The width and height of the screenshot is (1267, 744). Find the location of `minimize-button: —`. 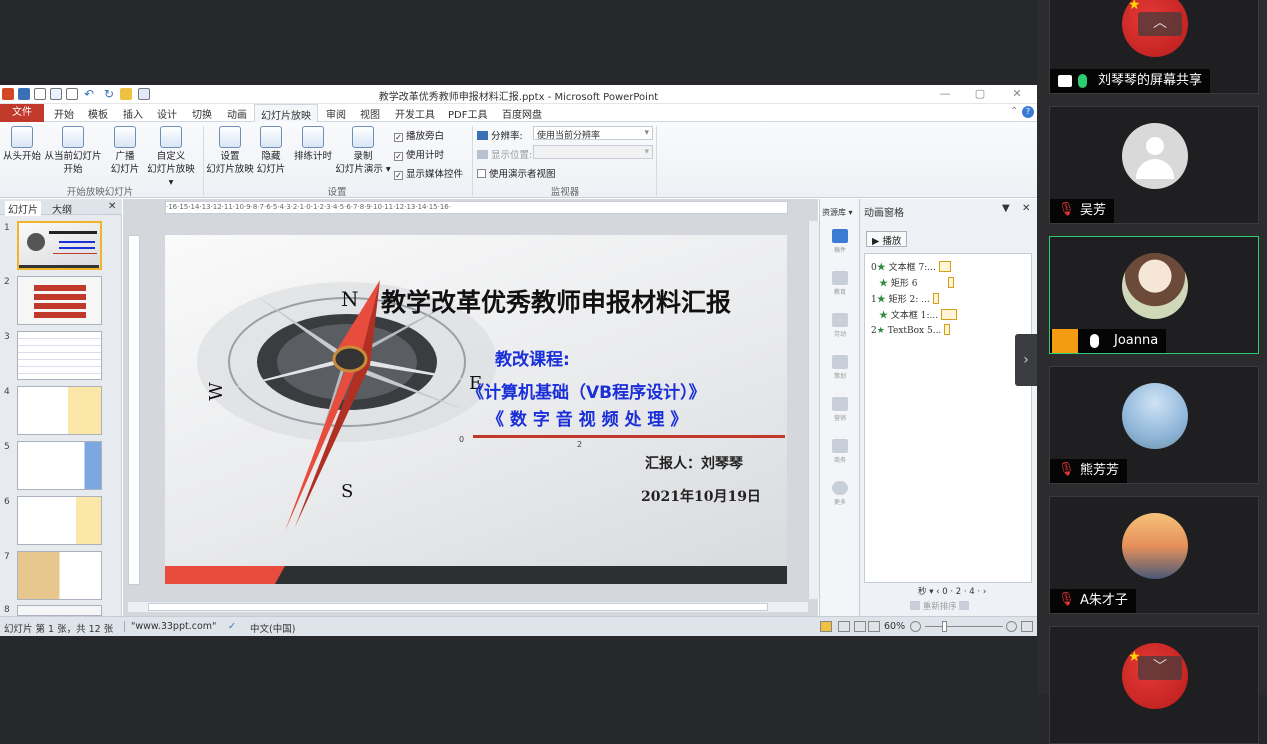

minimize-button: — is located at coordinates (945, 93).